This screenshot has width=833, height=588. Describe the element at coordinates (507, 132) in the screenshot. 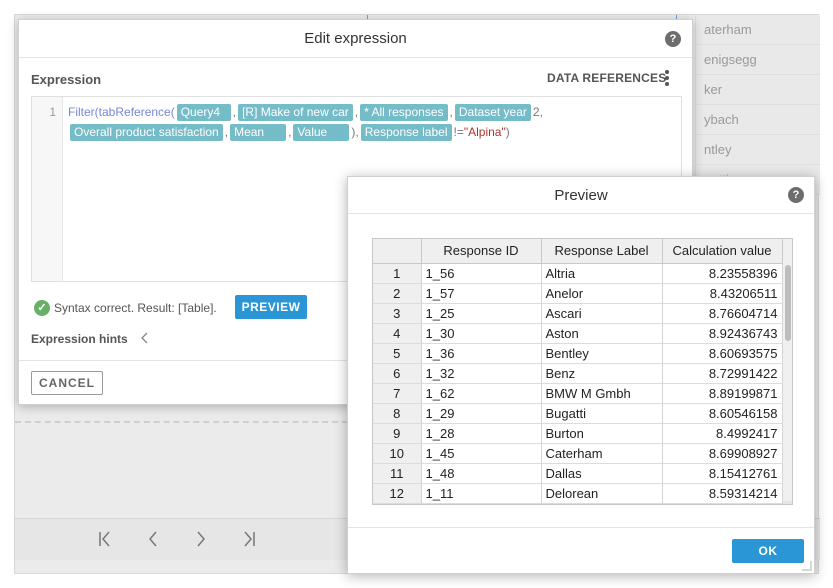

I see `close-paren: )` at that location.